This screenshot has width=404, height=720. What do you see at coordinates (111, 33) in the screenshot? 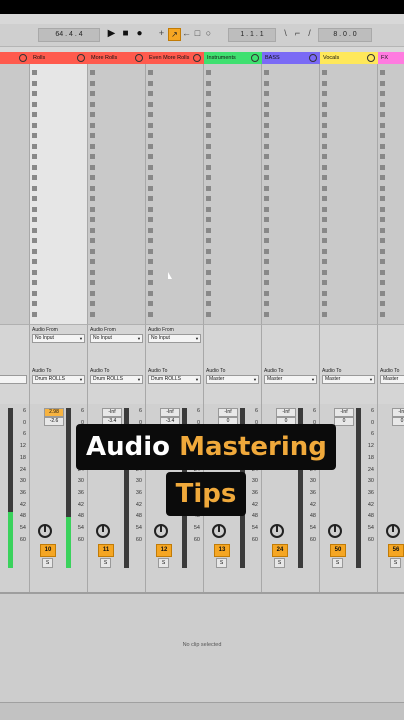
I see `play-icon: ▶` at bounding box center [111, 33].